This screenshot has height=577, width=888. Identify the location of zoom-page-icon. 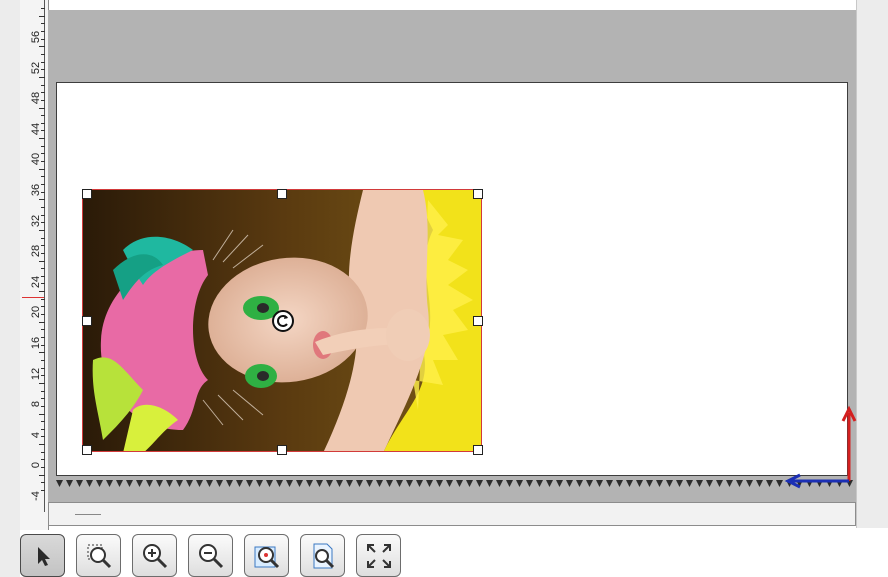
(323, 555).